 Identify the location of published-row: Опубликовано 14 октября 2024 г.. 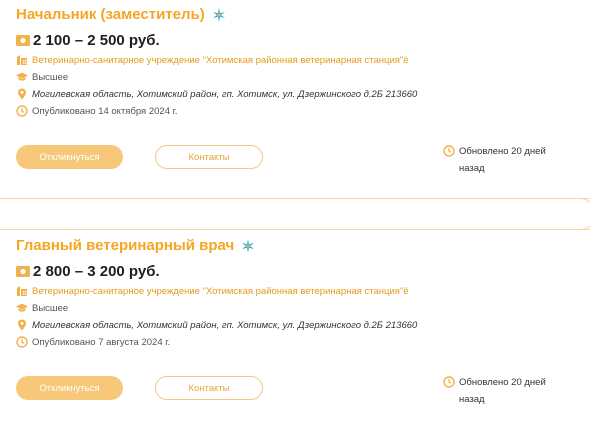
(97, 111).